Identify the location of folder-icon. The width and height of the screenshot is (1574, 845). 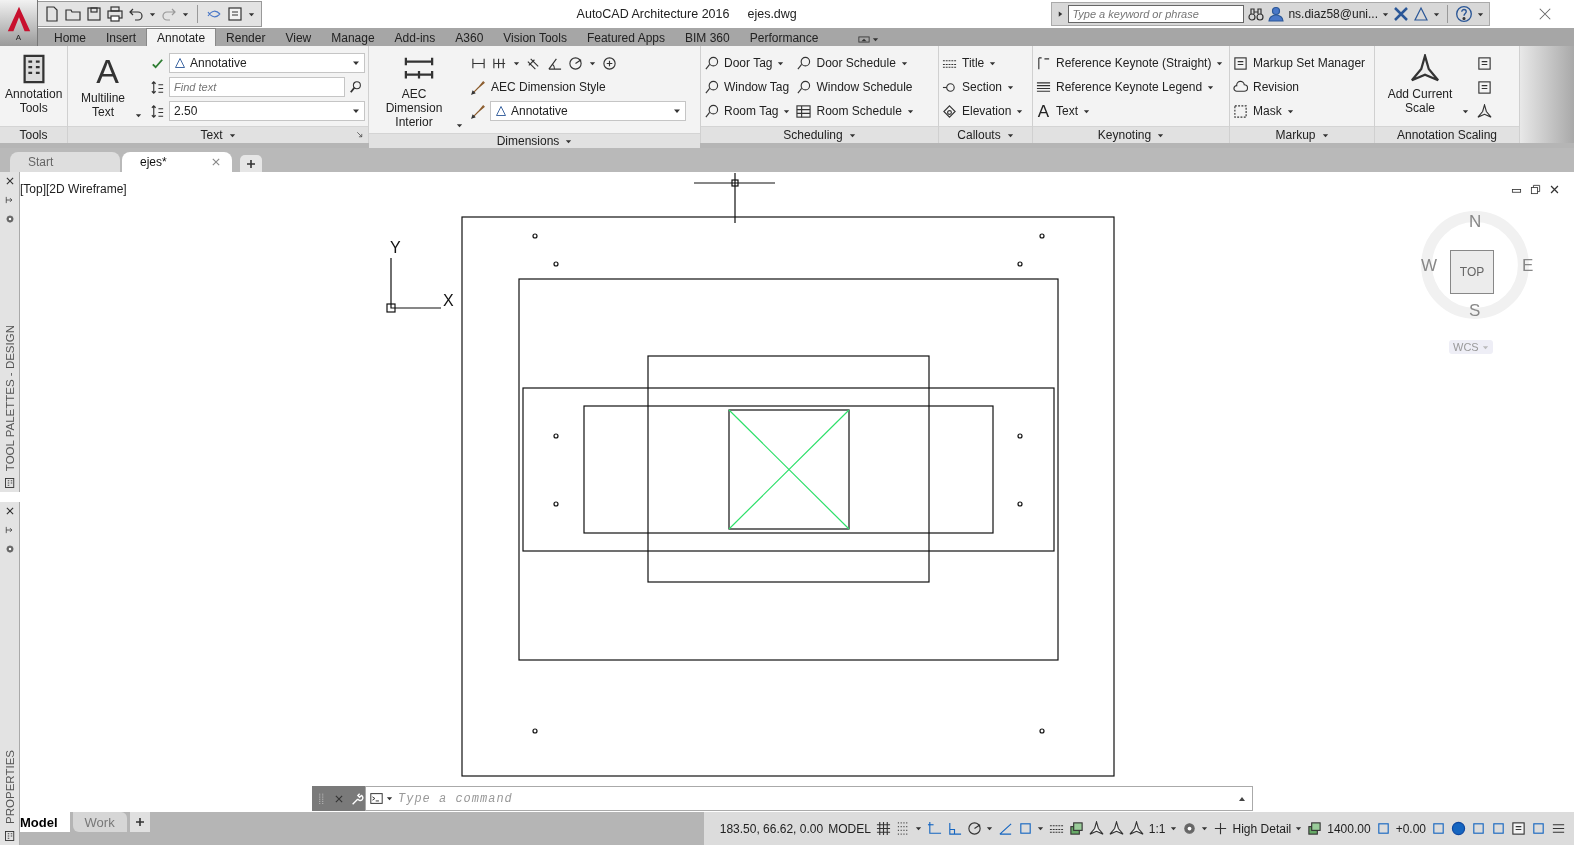
(73, 14).